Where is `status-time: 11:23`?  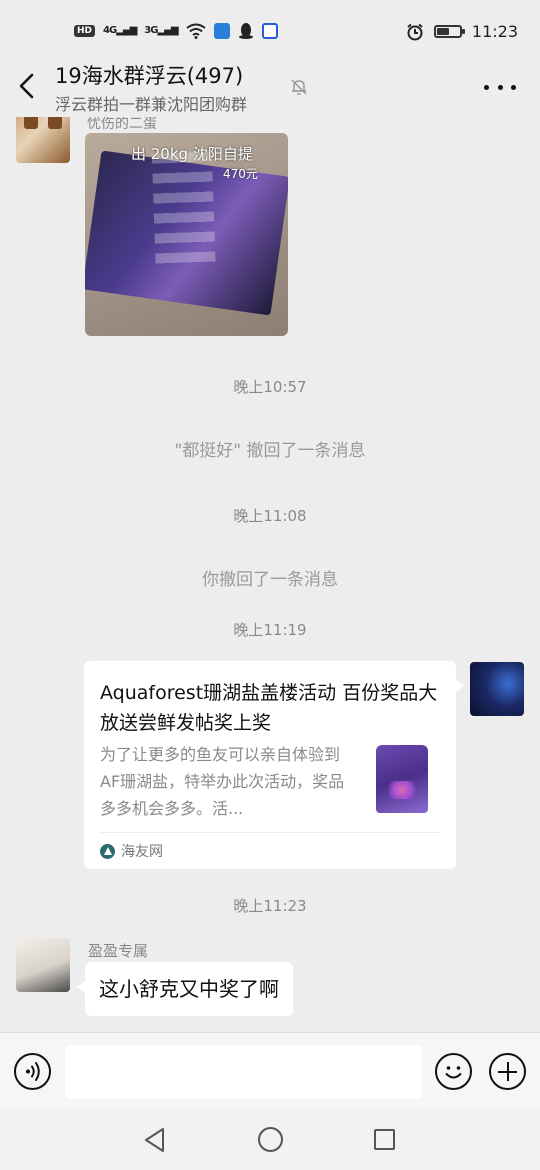 status-time: 11:23 is located at coordinates (494, 31).